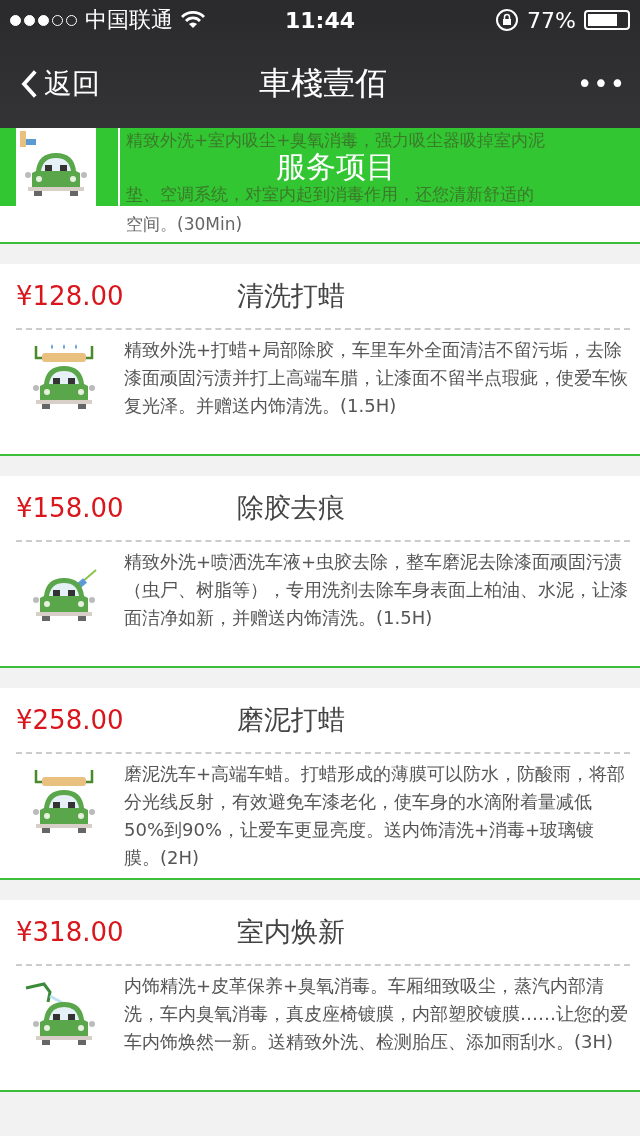 The width and height of the screenshot is (640, 1136). I want to click on service-price: ¥258.00, so click(70, 720).